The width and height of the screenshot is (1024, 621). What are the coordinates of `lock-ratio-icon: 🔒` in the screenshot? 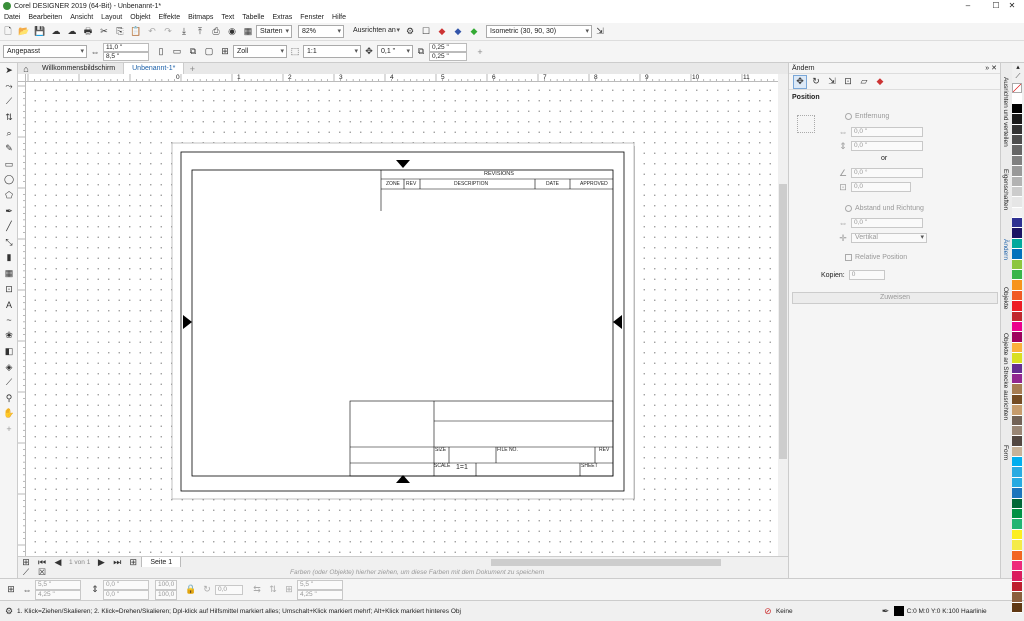 It's located at (191, 590).